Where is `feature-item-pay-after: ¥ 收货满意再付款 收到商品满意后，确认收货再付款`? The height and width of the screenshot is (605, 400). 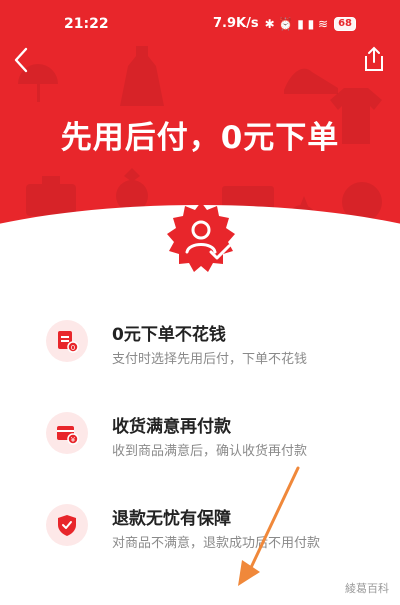
feature-item-pay-after: ¥ 收货满意再付款 收到商品满意后，确认收货再付款 is located at coordinates (200, 447).